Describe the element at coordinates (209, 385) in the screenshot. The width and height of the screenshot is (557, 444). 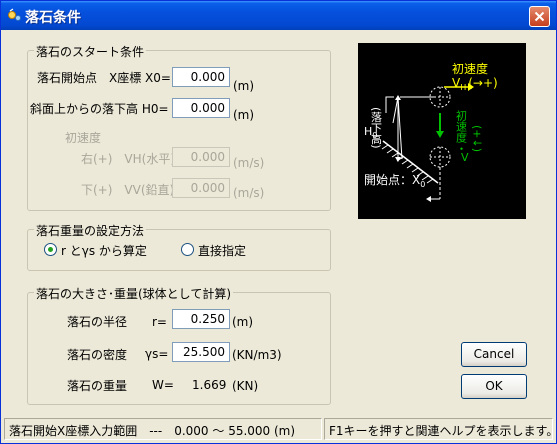
I see `weight-value: 1.669` at that location.